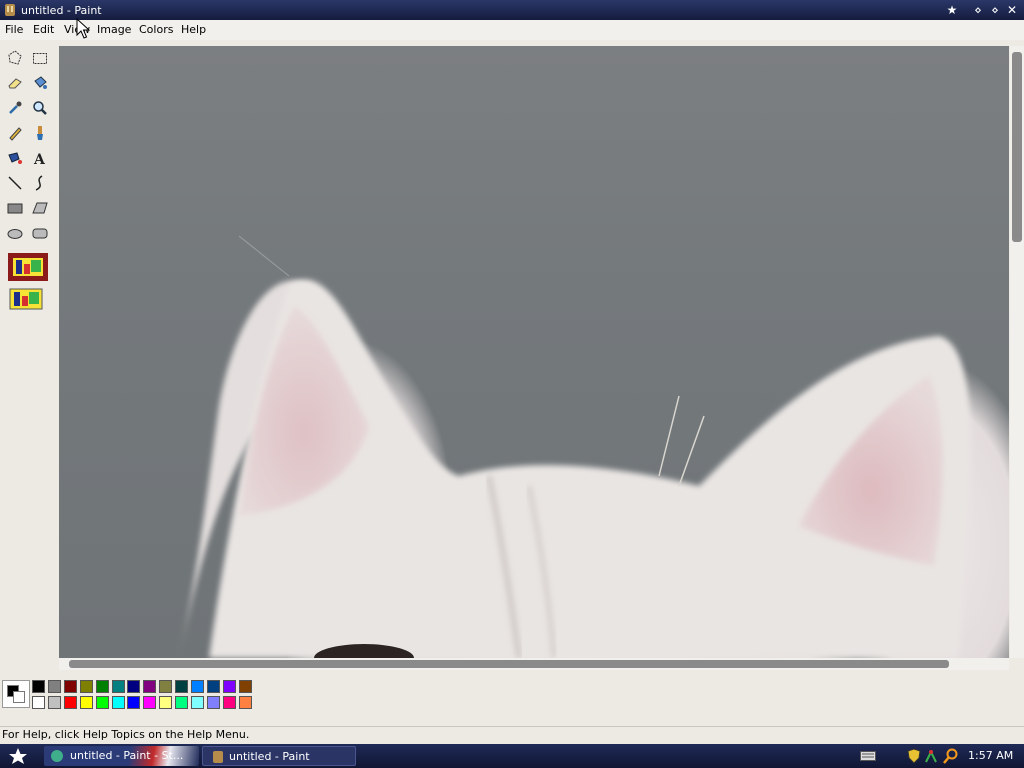 The height and width of the screenshot is (768, 1024). I want to click on window-title: untitled - Paint, so click(61, 10).